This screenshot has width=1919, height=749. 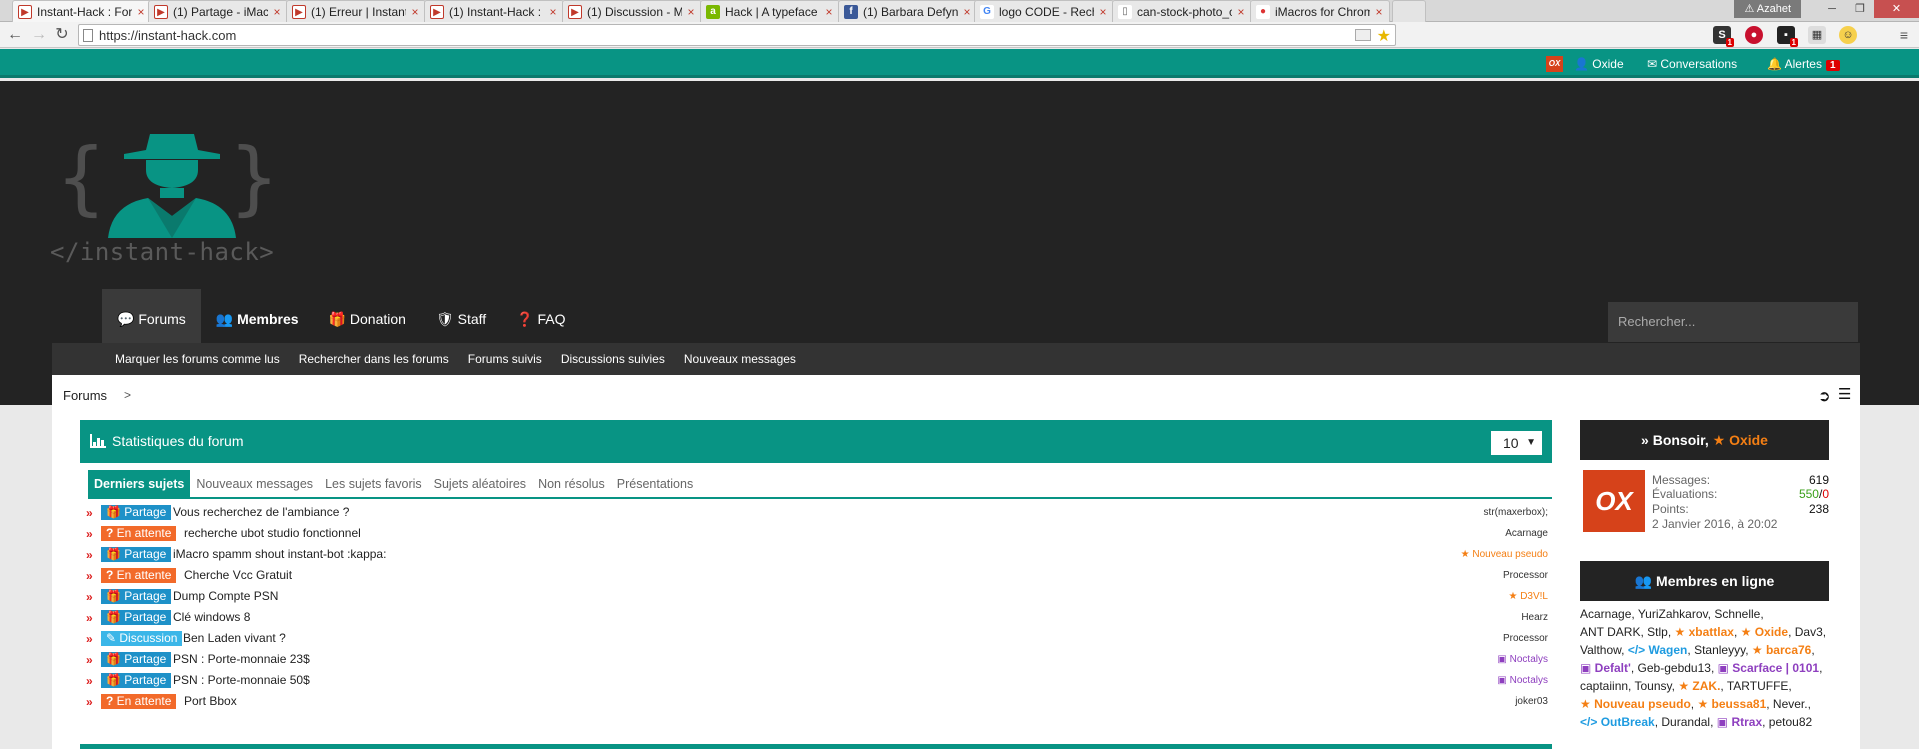 What do you see at coordinates (1685, 722) in the screenshot?
I see `online-member: Durandal` at bounding box center [1685, 722].